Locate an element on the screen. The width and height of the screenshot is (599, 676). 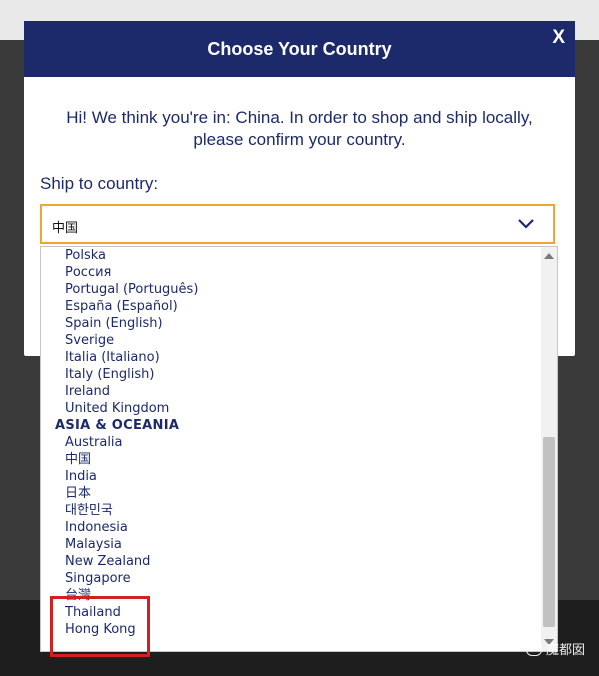
country-option: United Kingdom is located at coordinates (291, 408).